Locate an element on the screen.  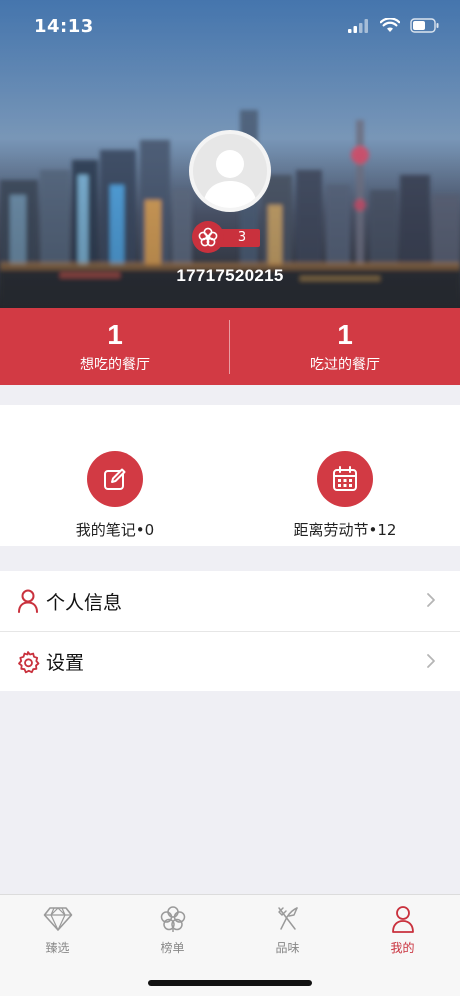
status-icons is located at coordinates (394, 25).